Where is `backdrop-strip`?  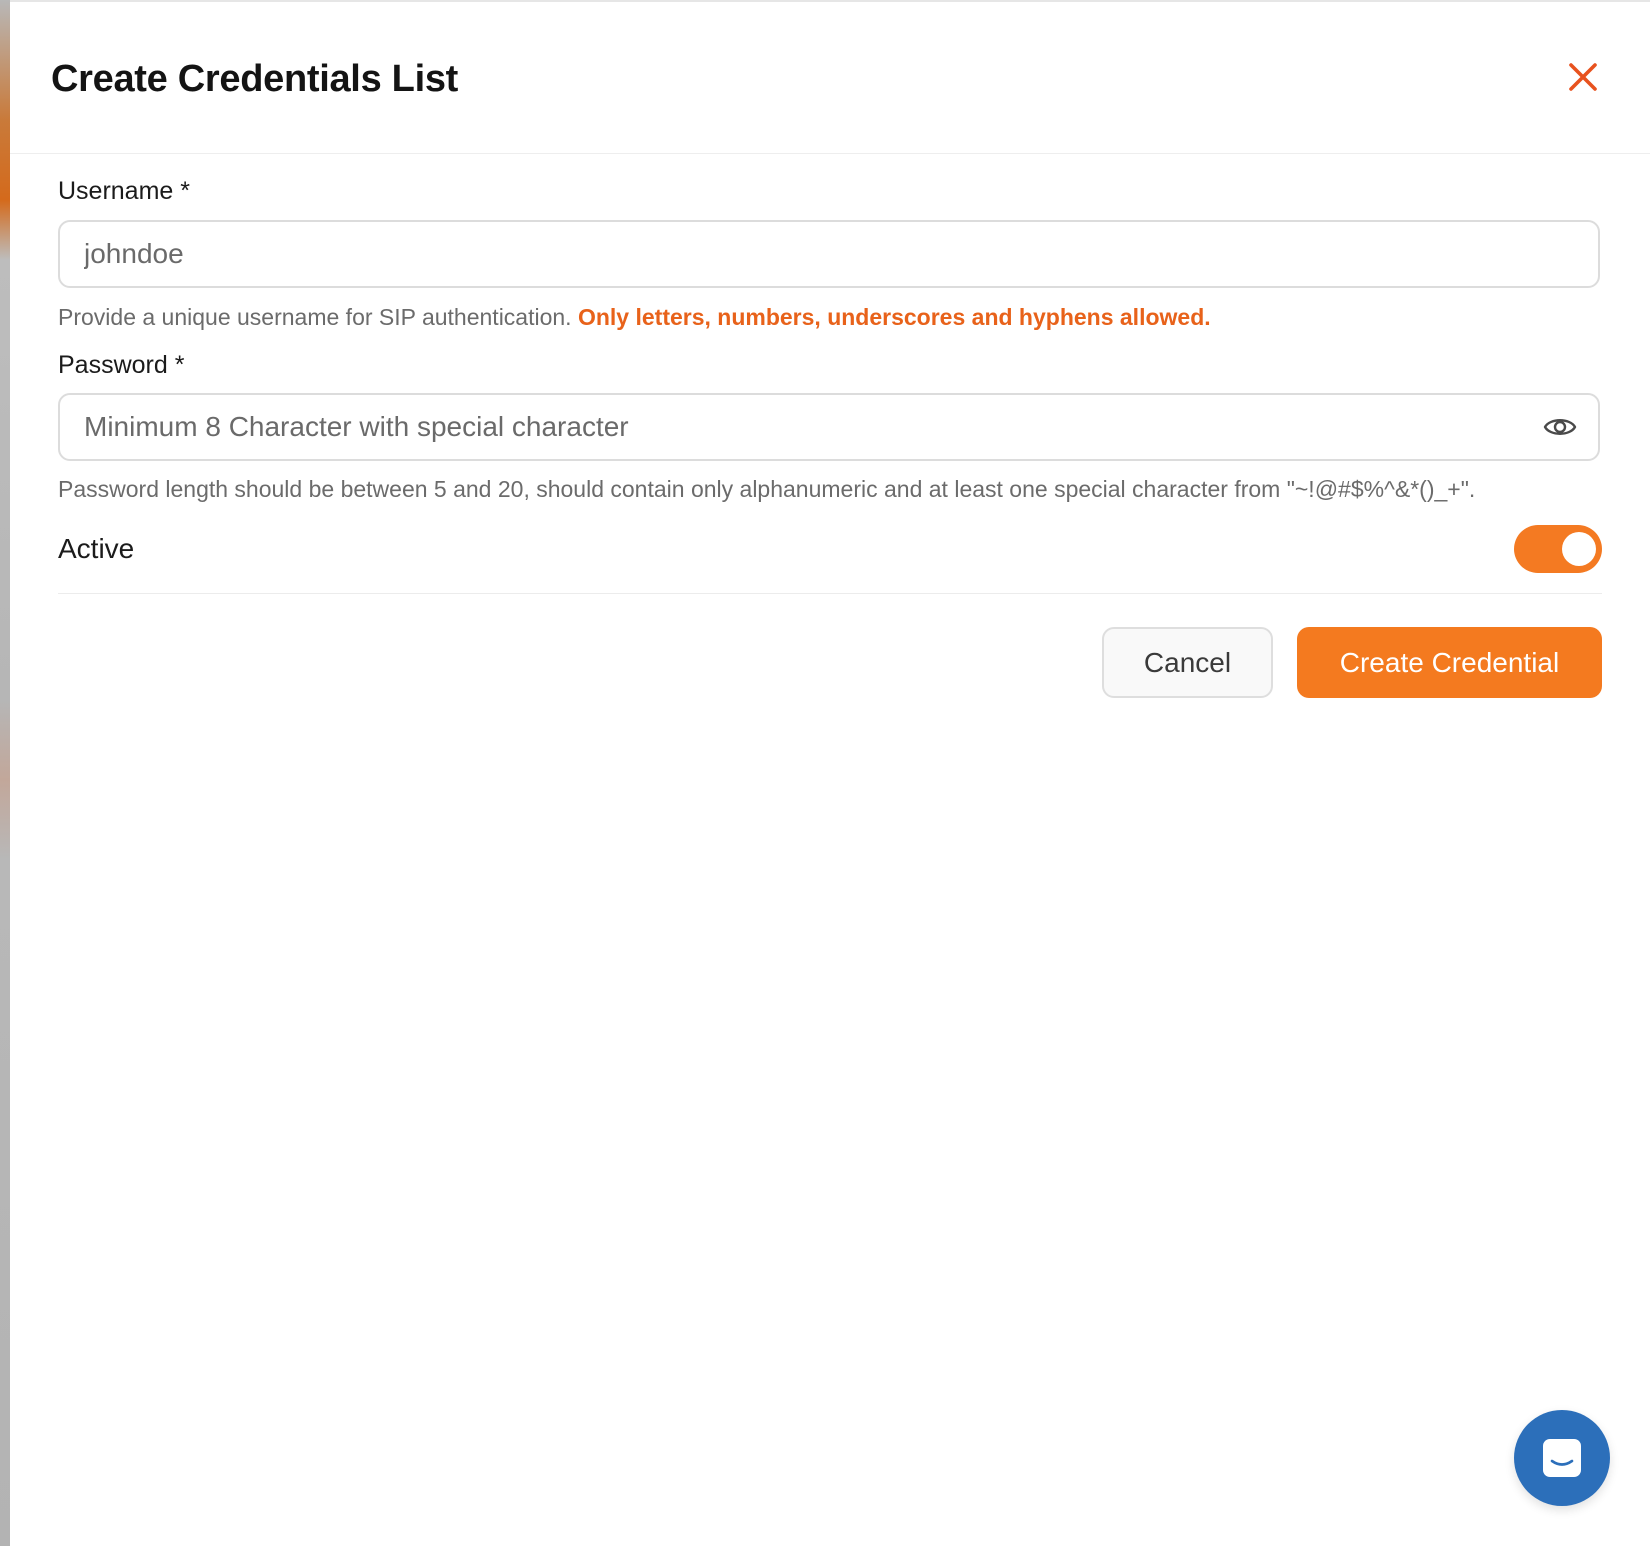 backdrop-strip is located at coordinates (5, 773).